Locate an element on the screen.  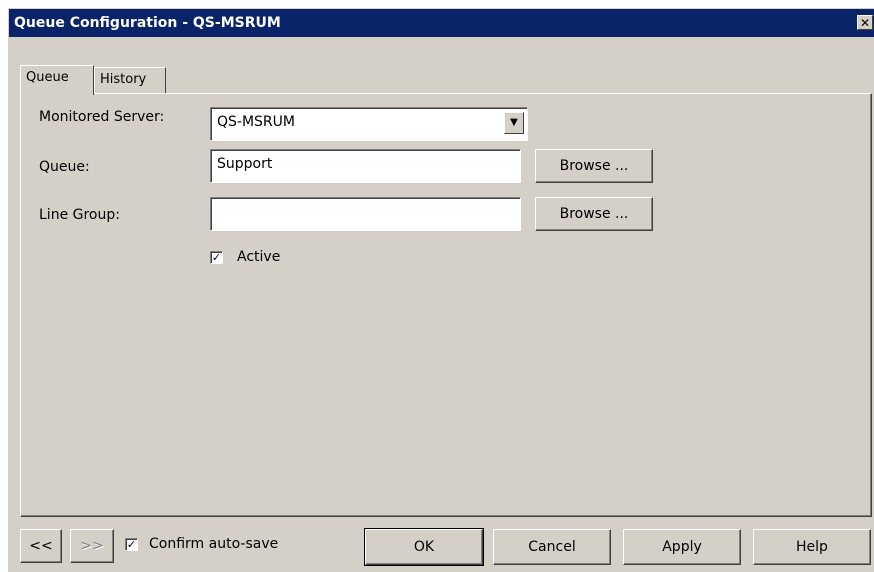
monitored-server-value: QS-MSRUM is located at coordinates (256, 122).